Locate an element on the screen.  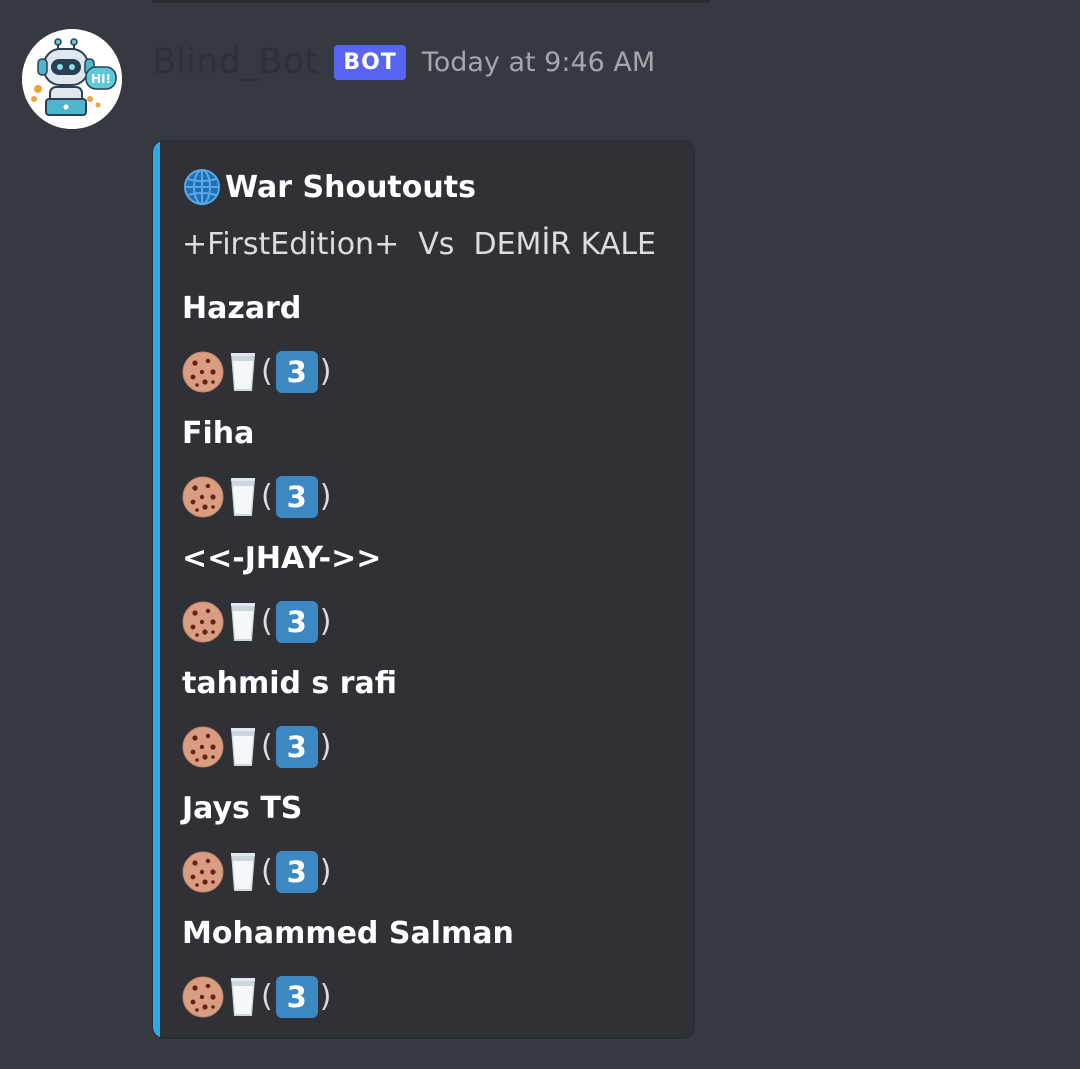
message-header: Blind_Bot BOT Today at 9:46 AM is located at coordinates (403, 62).